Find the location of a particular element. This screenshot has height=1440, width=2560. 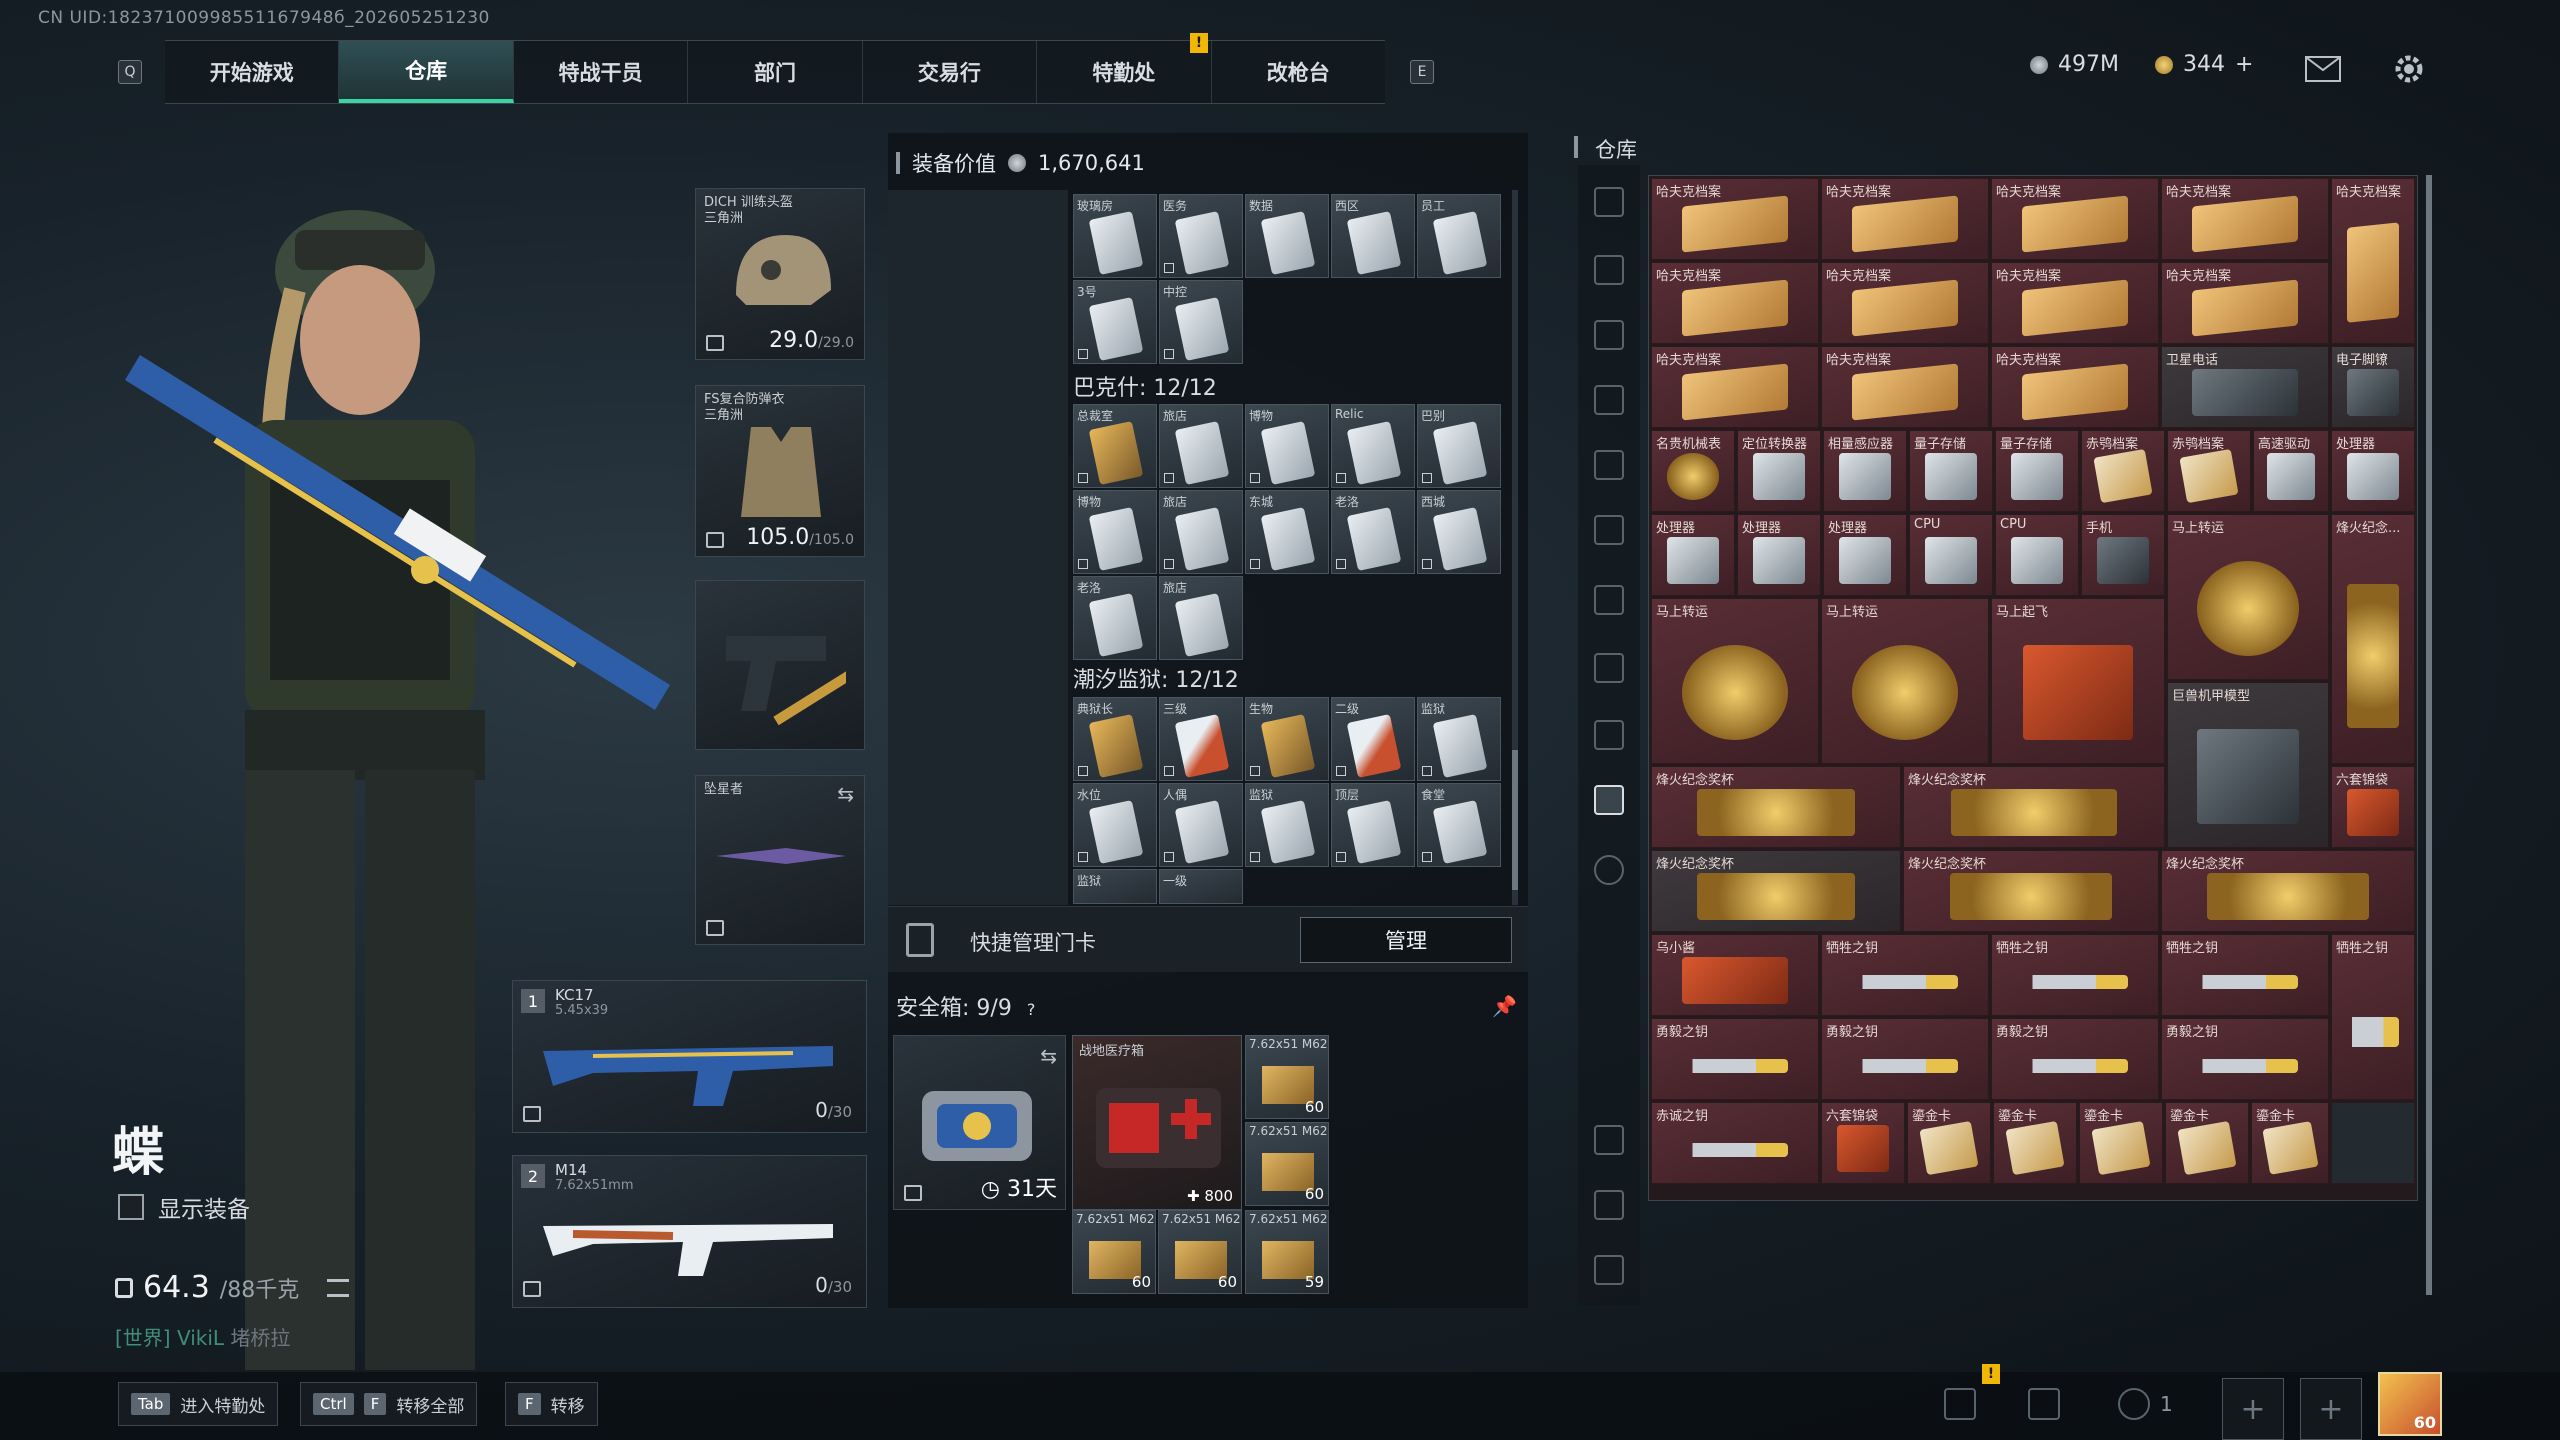

card-item: 数据 is located at coordinates (1287, 236).